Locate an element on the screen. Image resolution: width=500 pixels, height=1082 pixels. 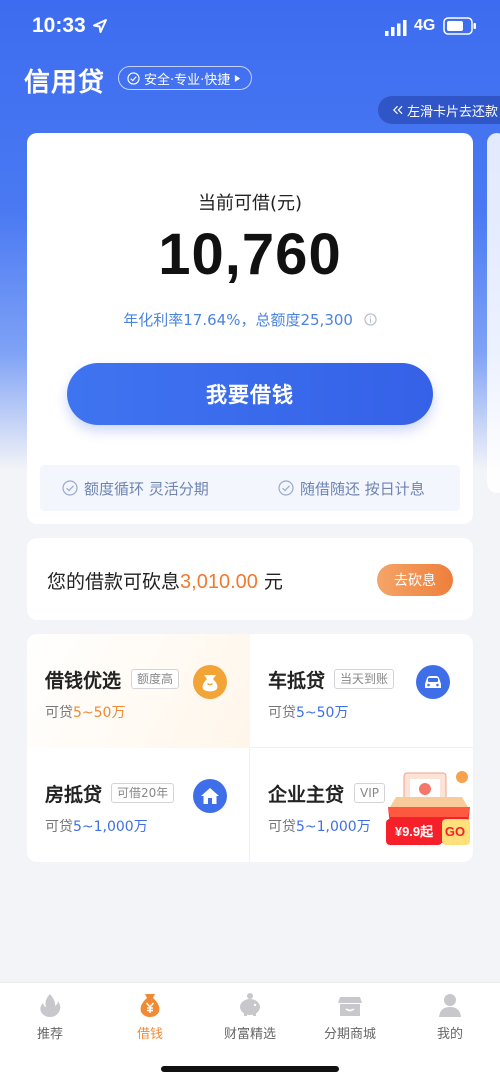
page-title: 信用贷 is located at coordinates (65, 83).